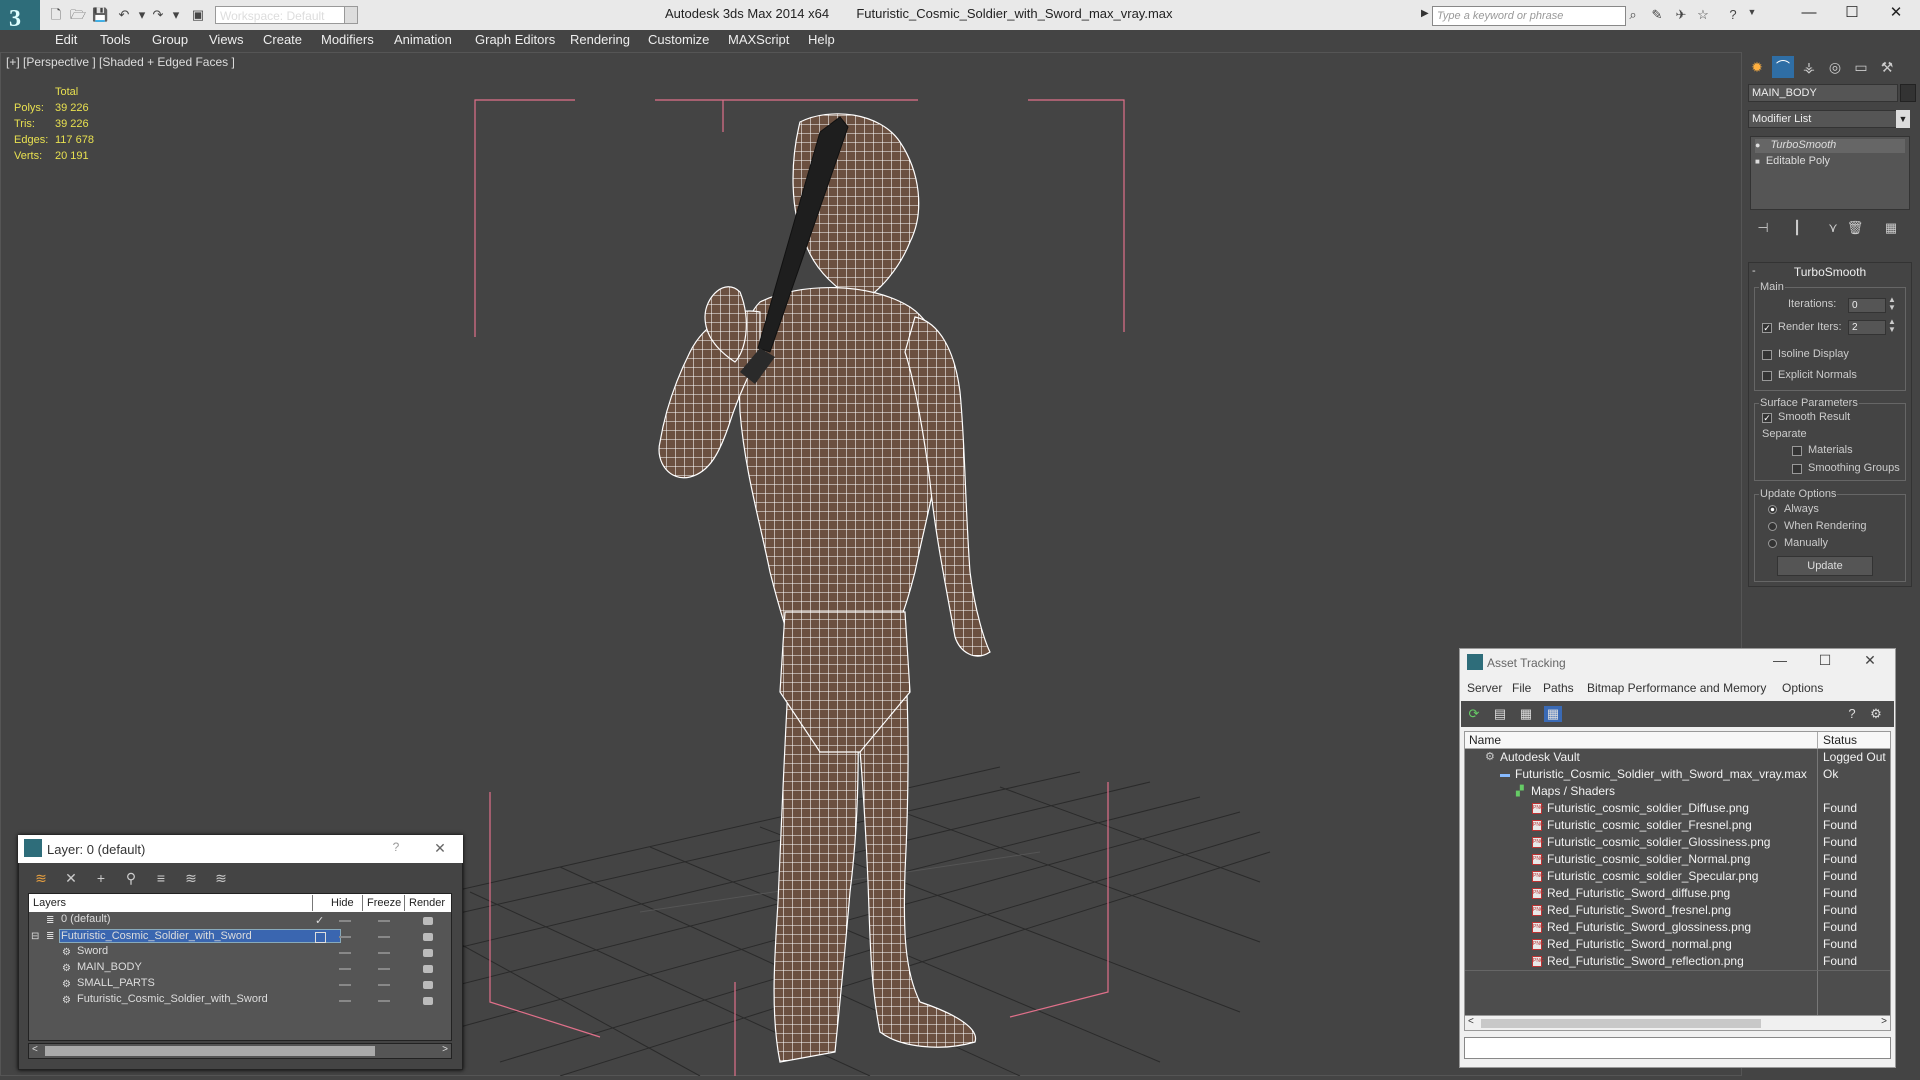 Image resolution: width=1920 pixels, height=1080 pixels. I want to click on undo-icon: ↶, so click(124, 15).